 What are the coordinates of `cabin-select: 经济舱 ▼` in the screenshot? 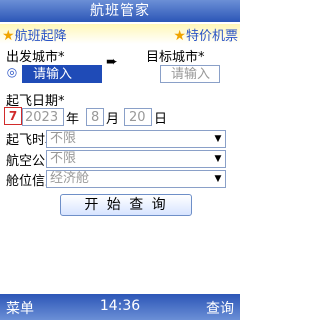 It's located at (136, 179).